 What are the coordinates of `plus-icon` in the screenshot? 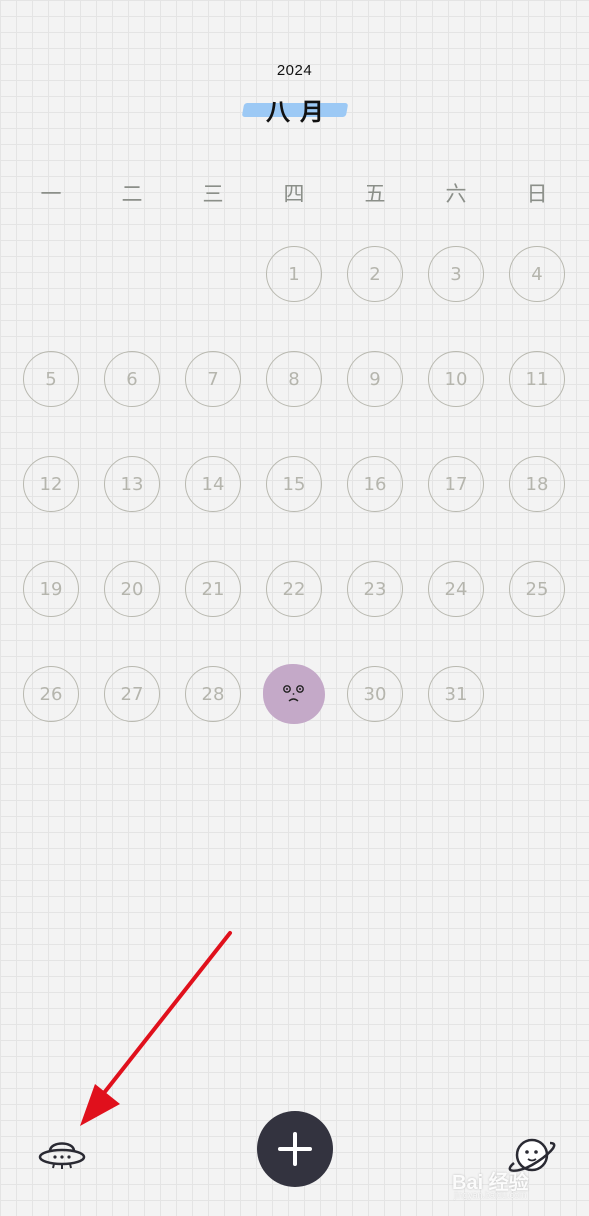 It's located at (295, 1149).